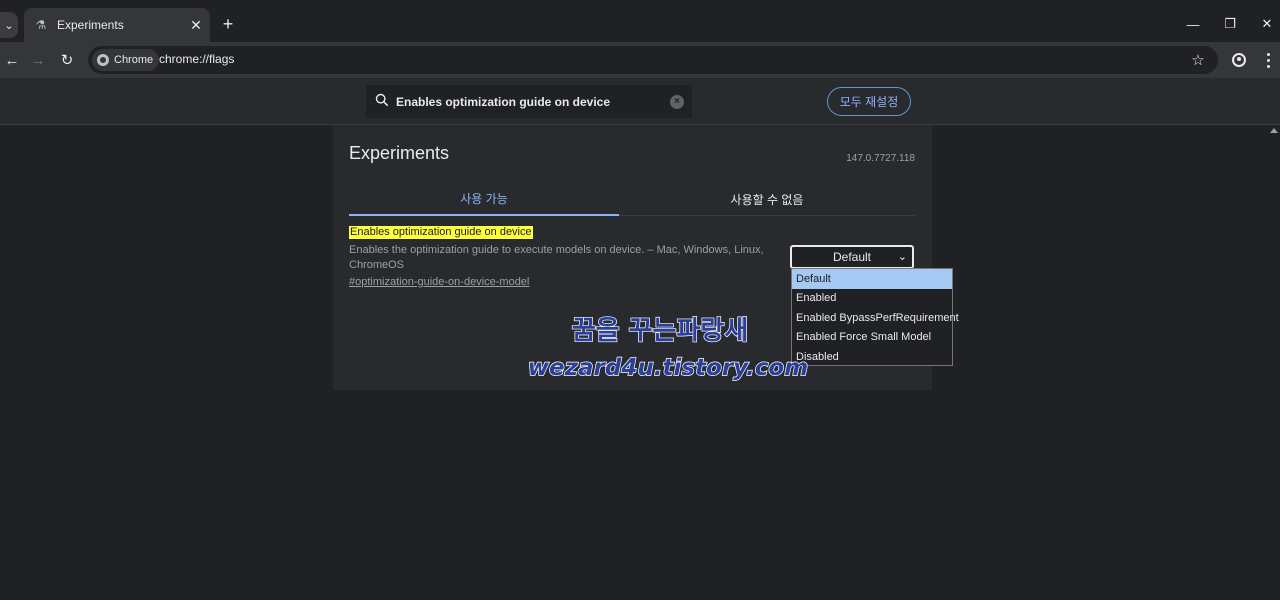  I want to click on option-default: Default, so click(872, 279).